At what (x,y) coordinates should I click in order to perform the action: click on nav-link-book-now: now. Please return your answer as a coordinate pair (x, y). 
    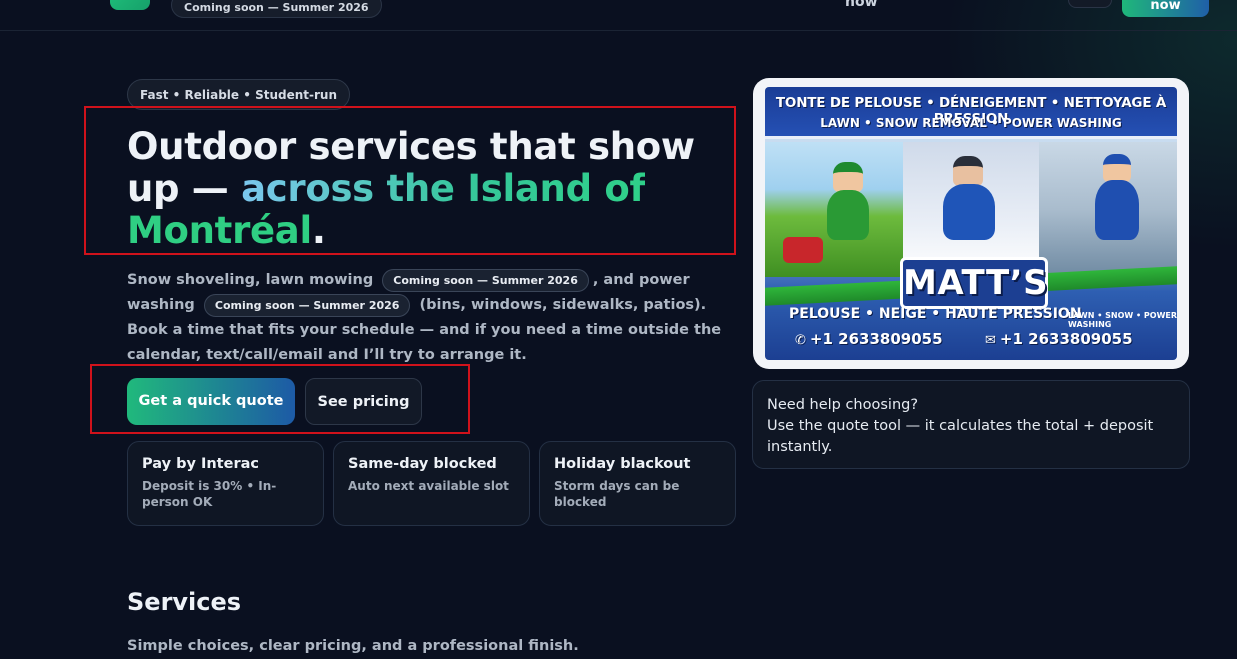
    Looking at the image, I should click on (861, 5).